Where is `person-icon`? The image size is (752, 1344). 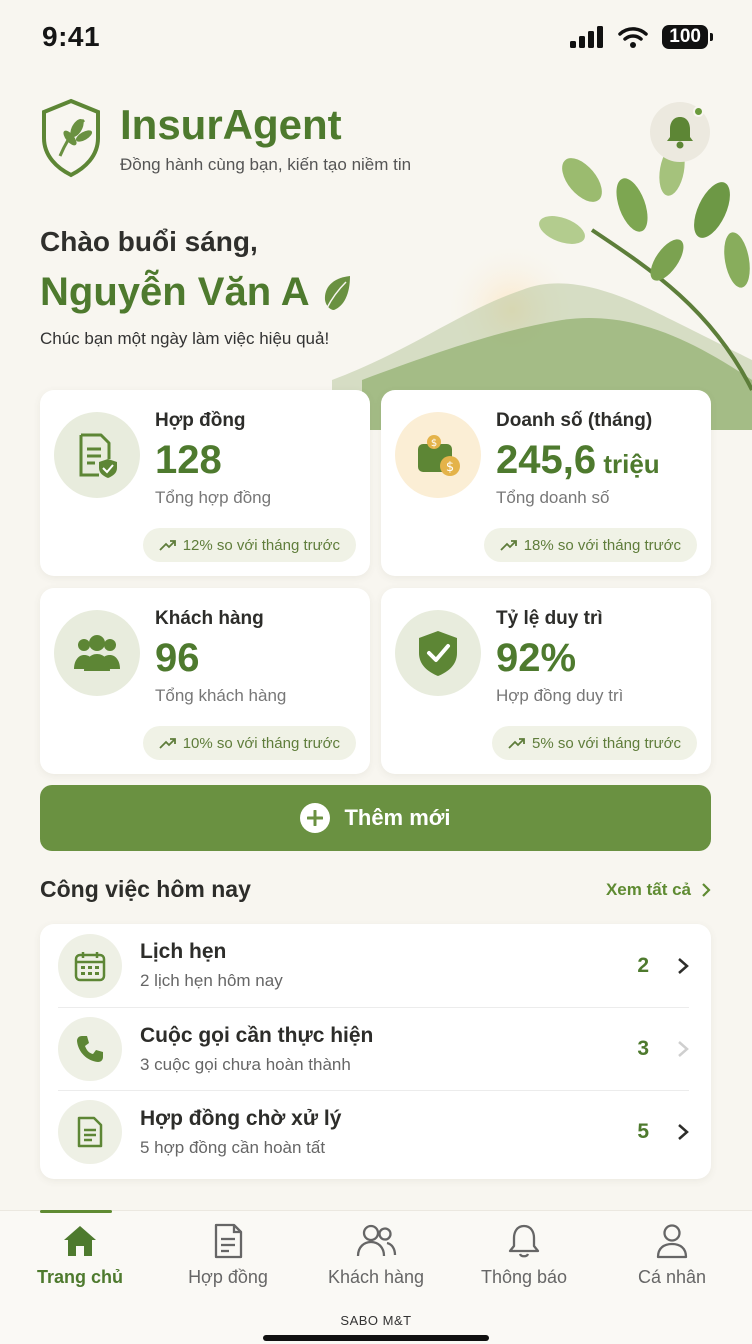
person-icon is located at coordinates (672, 1241).